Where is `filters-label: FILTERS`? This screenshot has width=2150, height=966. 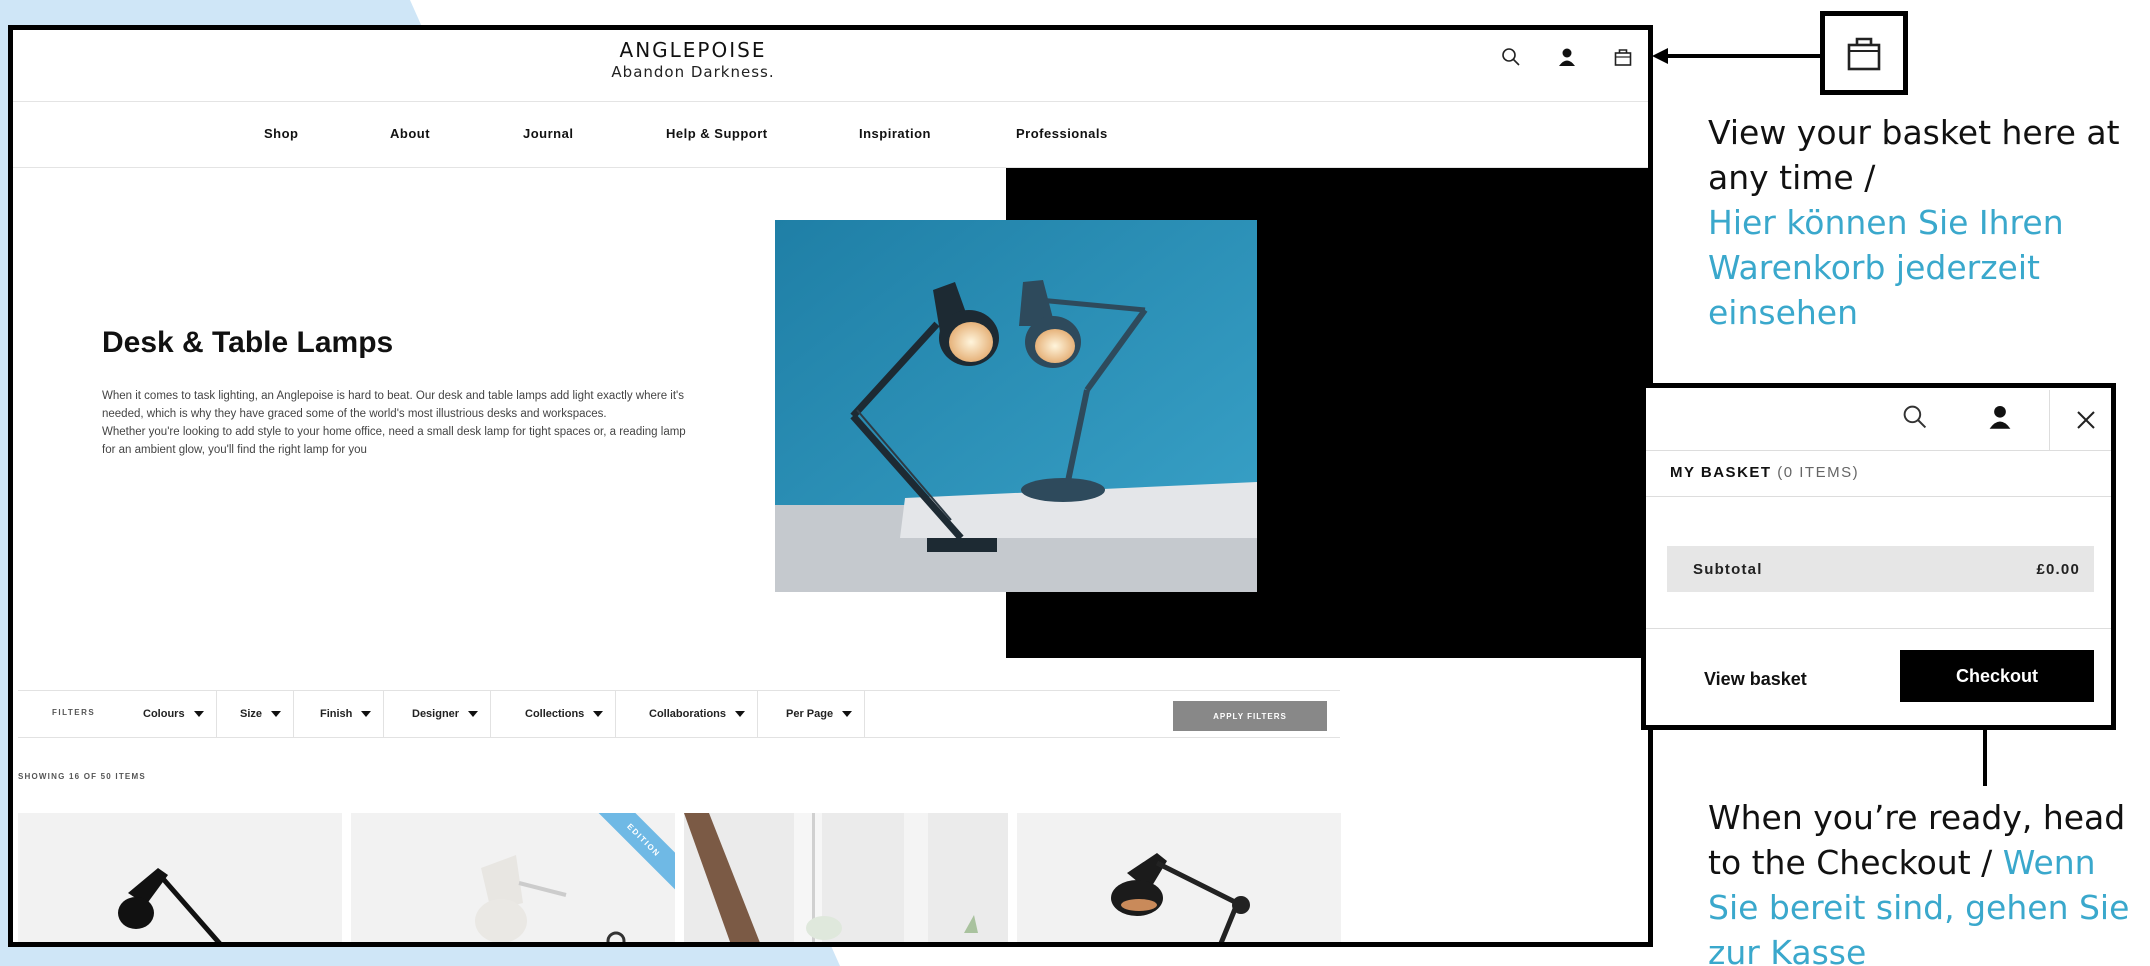
filters-label: FILTERS is located at coordinates (74, 712).